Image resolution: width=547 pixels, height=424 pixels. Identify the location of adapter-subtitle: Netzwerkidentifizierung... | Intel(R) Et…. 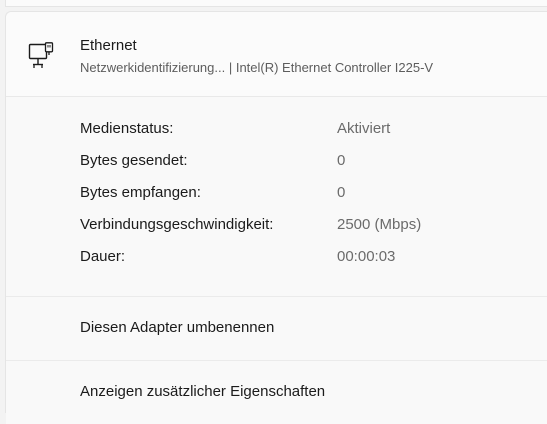
(256, 67).